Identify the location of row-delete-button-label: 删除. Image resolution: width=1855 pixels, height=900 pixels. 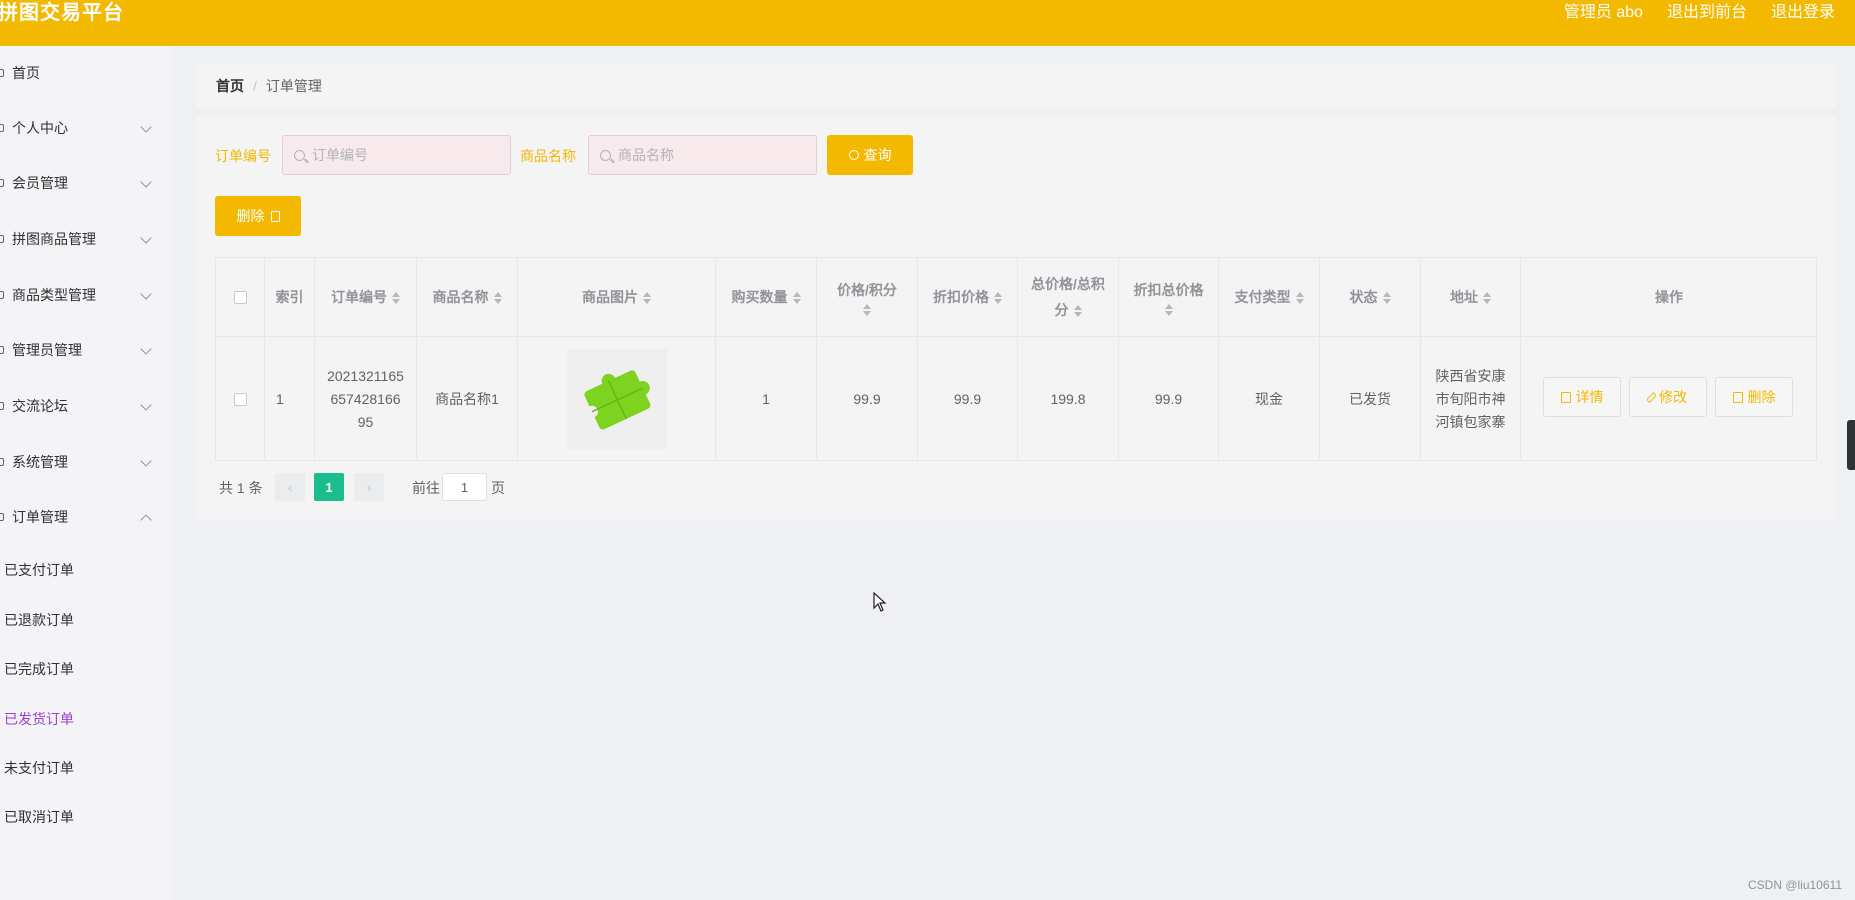
(1761, 397).